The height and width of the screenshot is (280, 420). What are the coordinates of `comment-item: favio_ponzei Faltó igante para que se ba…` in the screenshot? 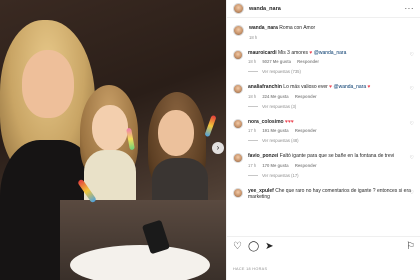 It's located at (323, 165).